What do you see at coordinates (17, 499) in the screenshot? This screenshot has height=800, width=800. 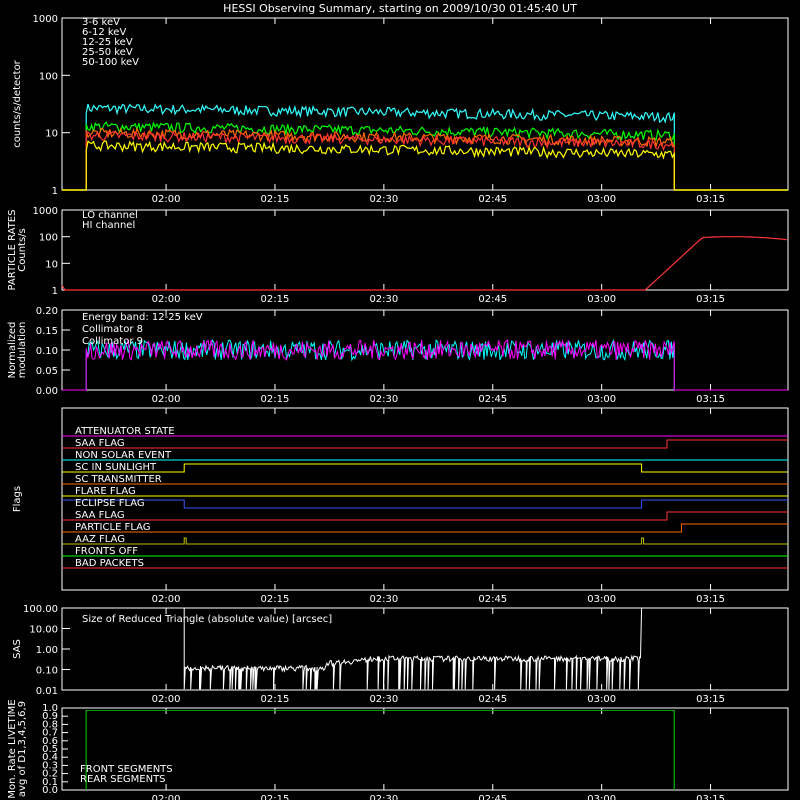 I see `y-axis-label: Flags` at bounding box center [17, 499].